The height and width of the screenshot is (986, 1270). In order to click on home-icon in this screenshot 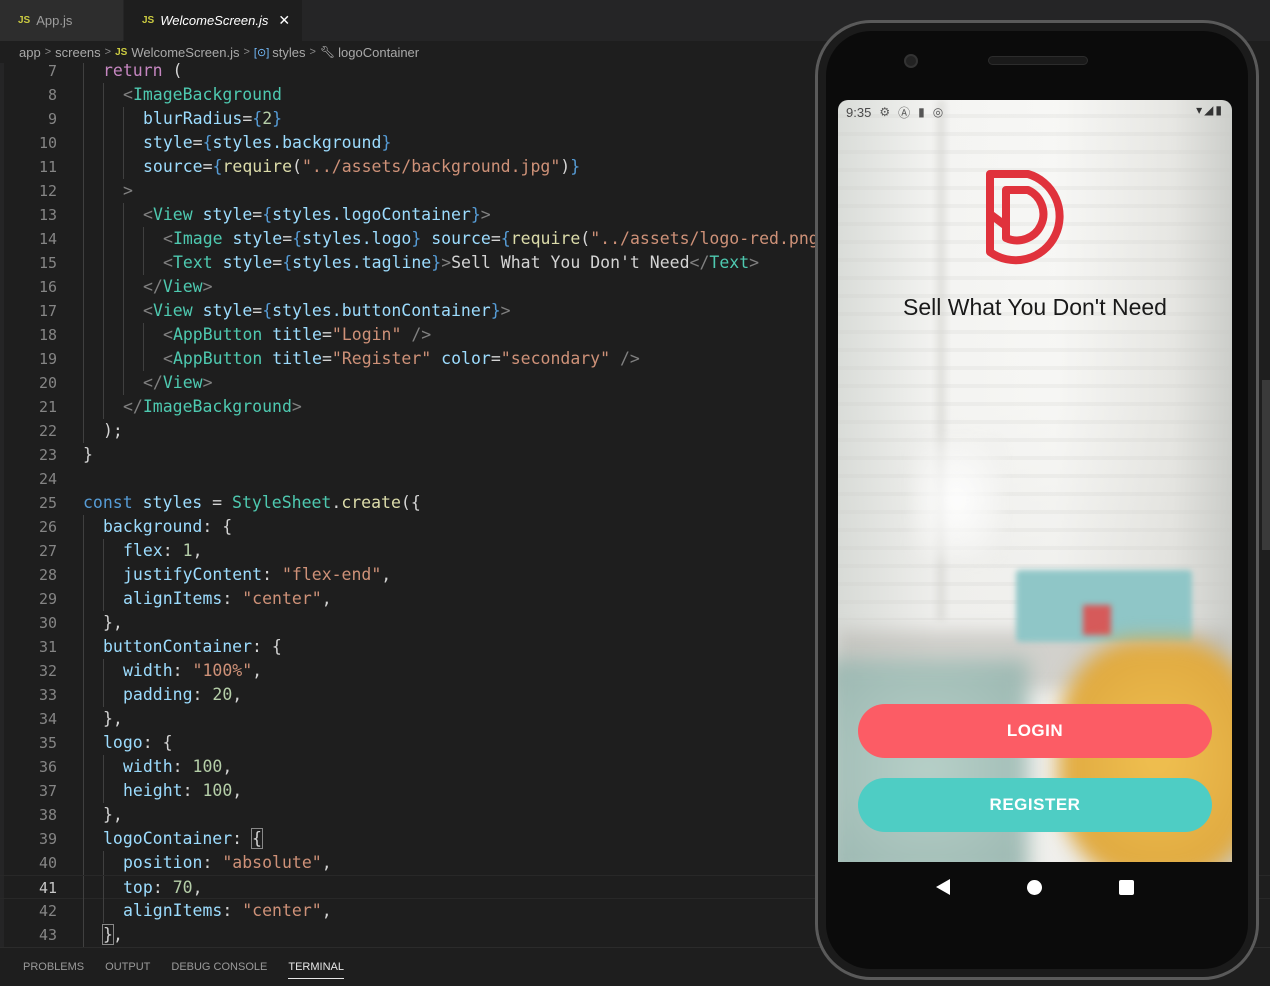, I will do `click(1034, 887)`.